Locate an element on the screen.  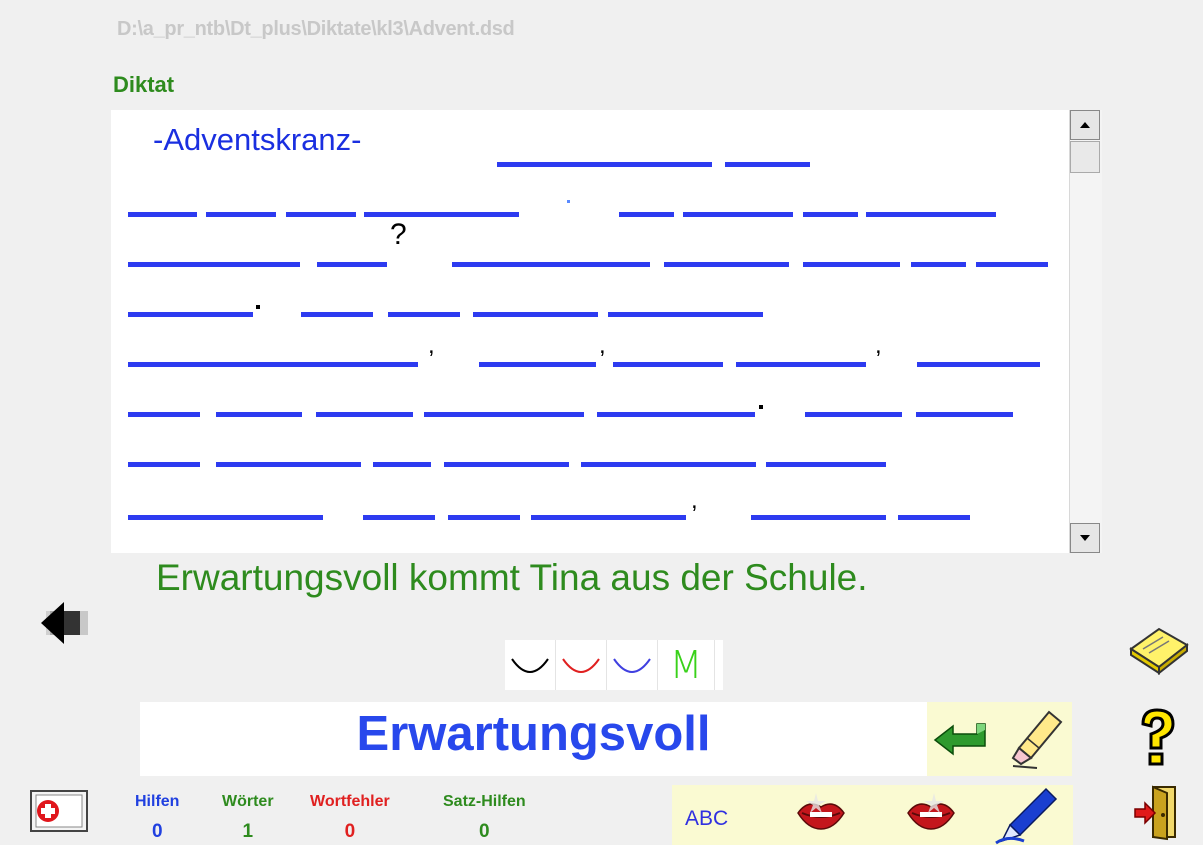
help-button is located at coordinates (1157, 738).